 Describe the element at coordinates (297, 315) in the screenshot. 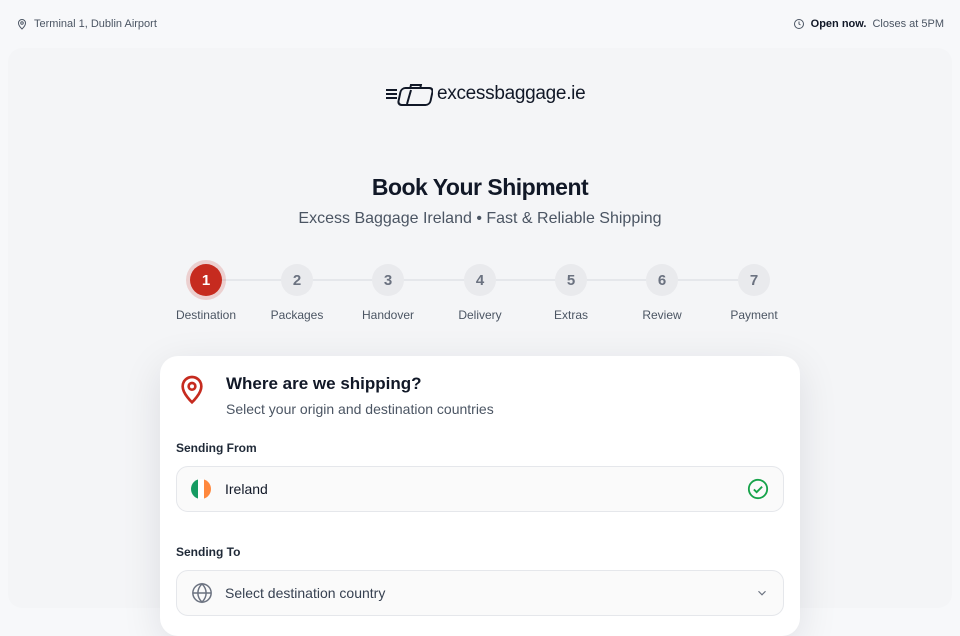

I see `step-label: Packages` at that location.